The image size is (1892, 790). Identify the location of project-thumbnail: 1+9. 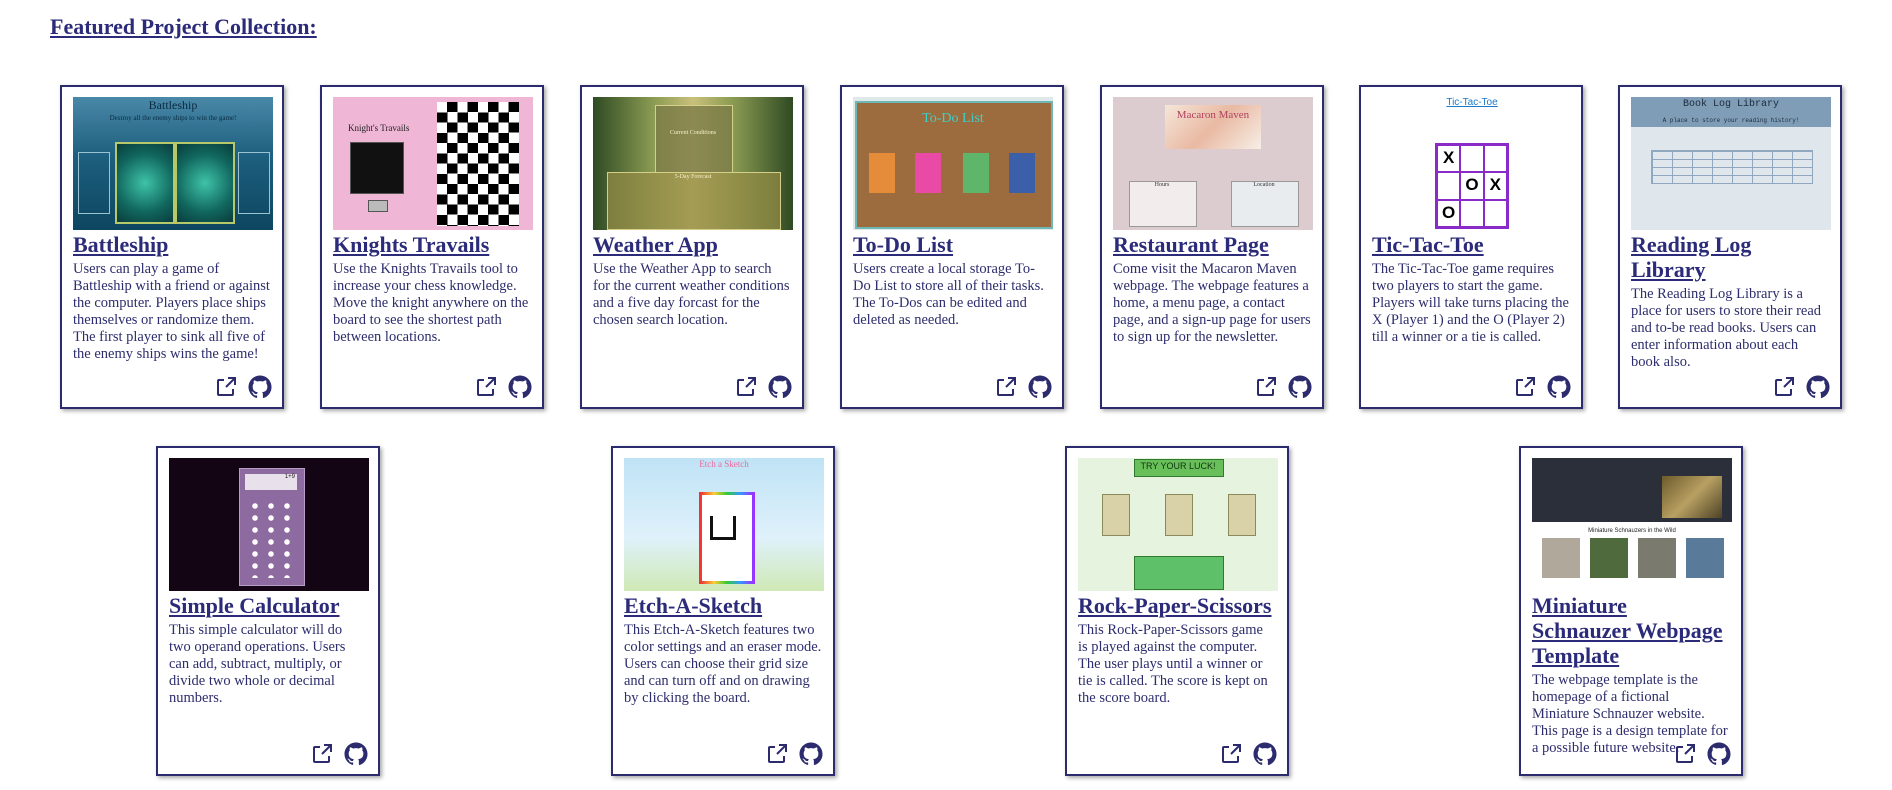
(269, 524).